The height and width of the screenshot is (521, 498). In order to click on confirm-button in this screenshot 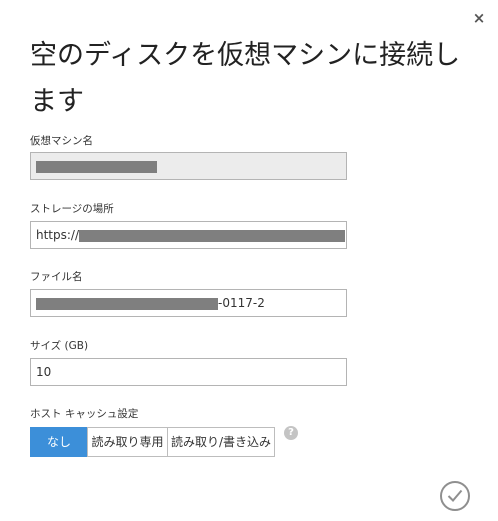, I will do `click(455, 496)`.